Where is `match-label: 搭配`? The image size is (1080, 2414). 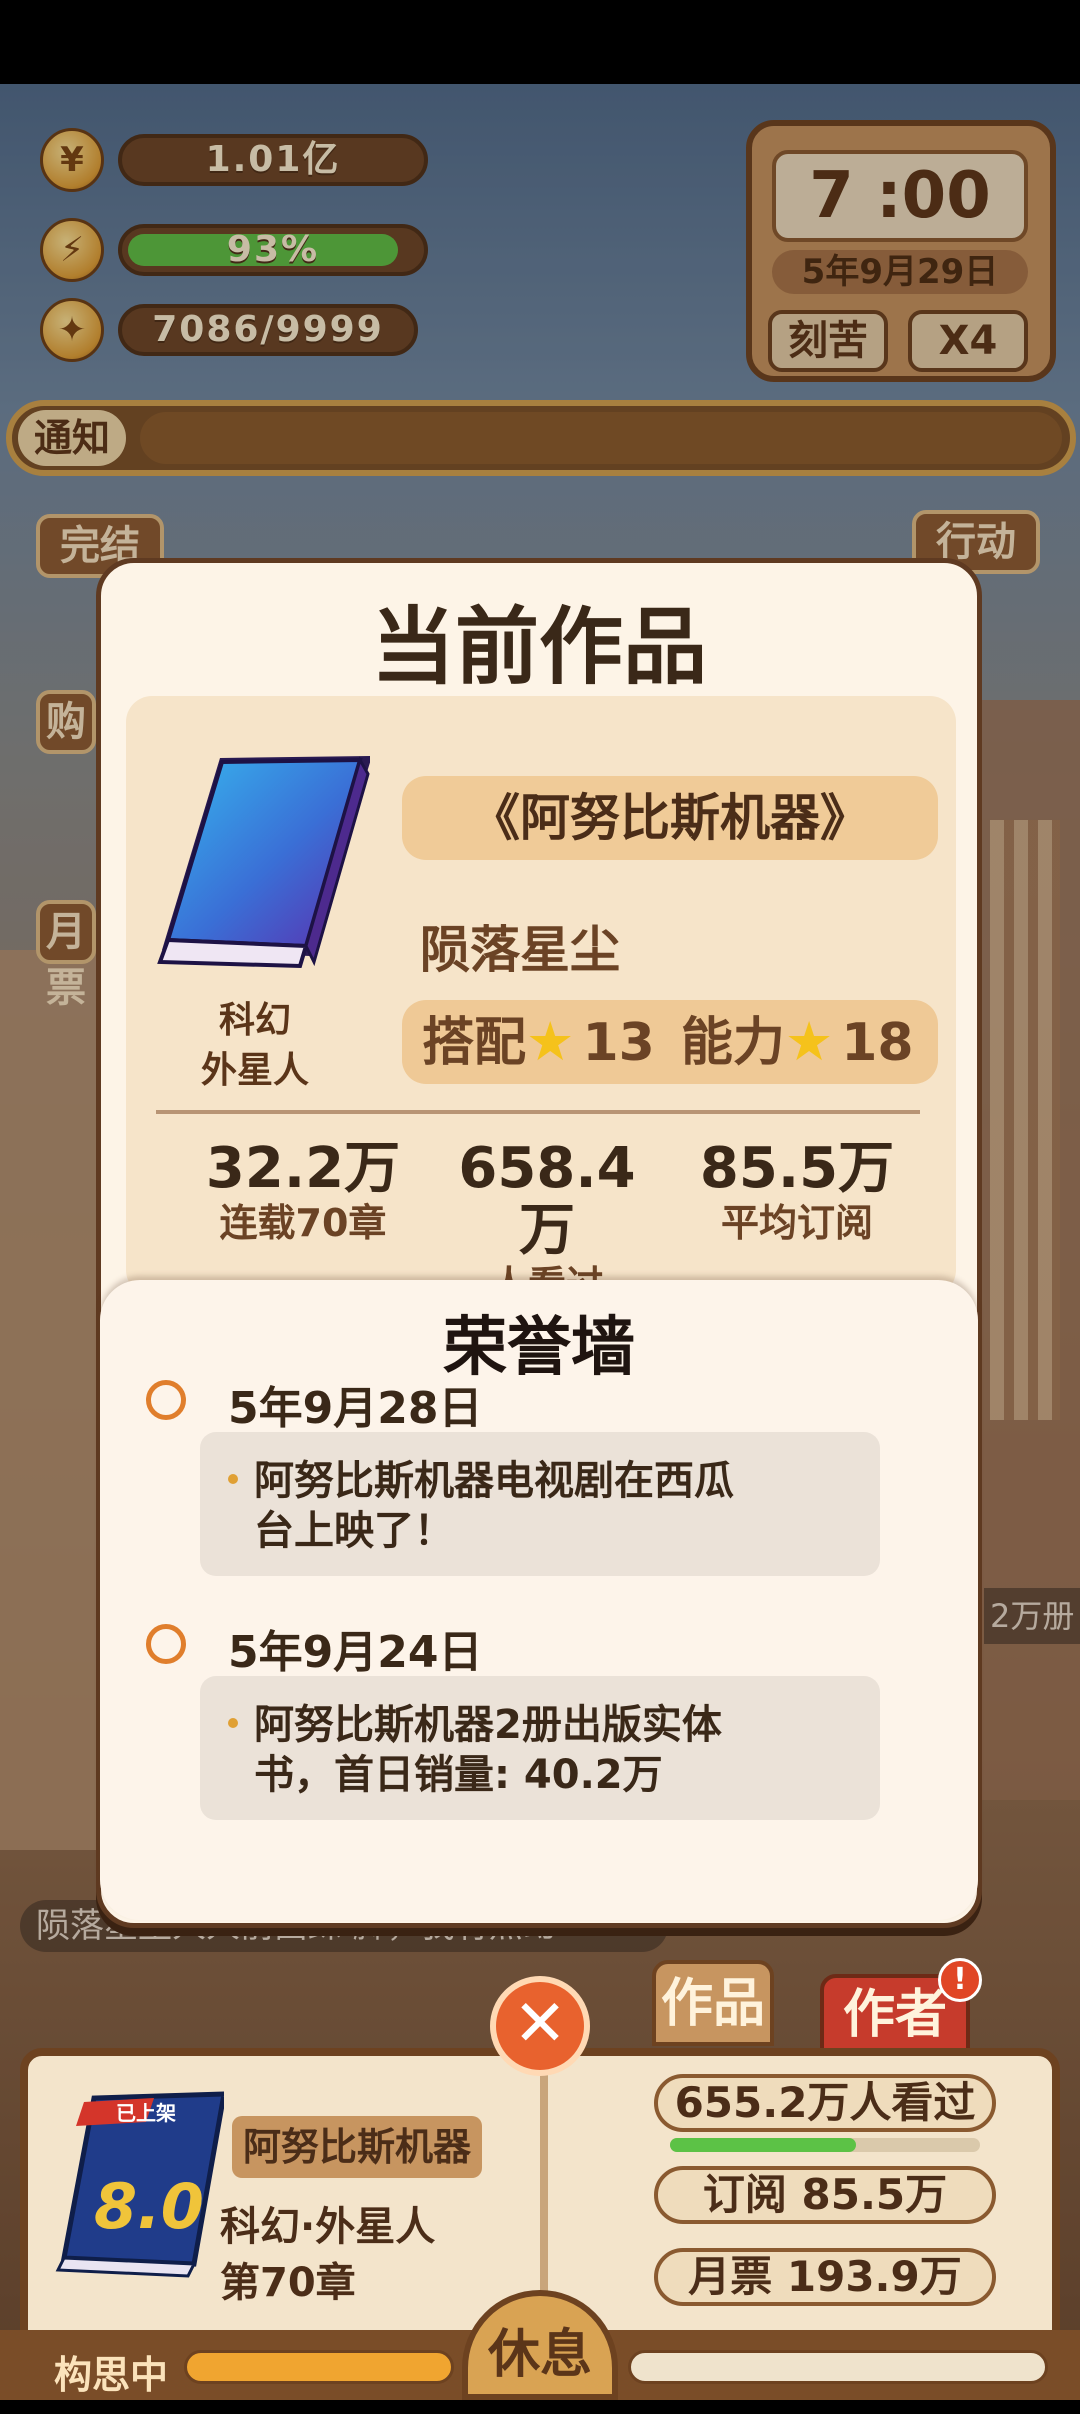
match-label: 搭配 is located at coordinates (474, 1043).